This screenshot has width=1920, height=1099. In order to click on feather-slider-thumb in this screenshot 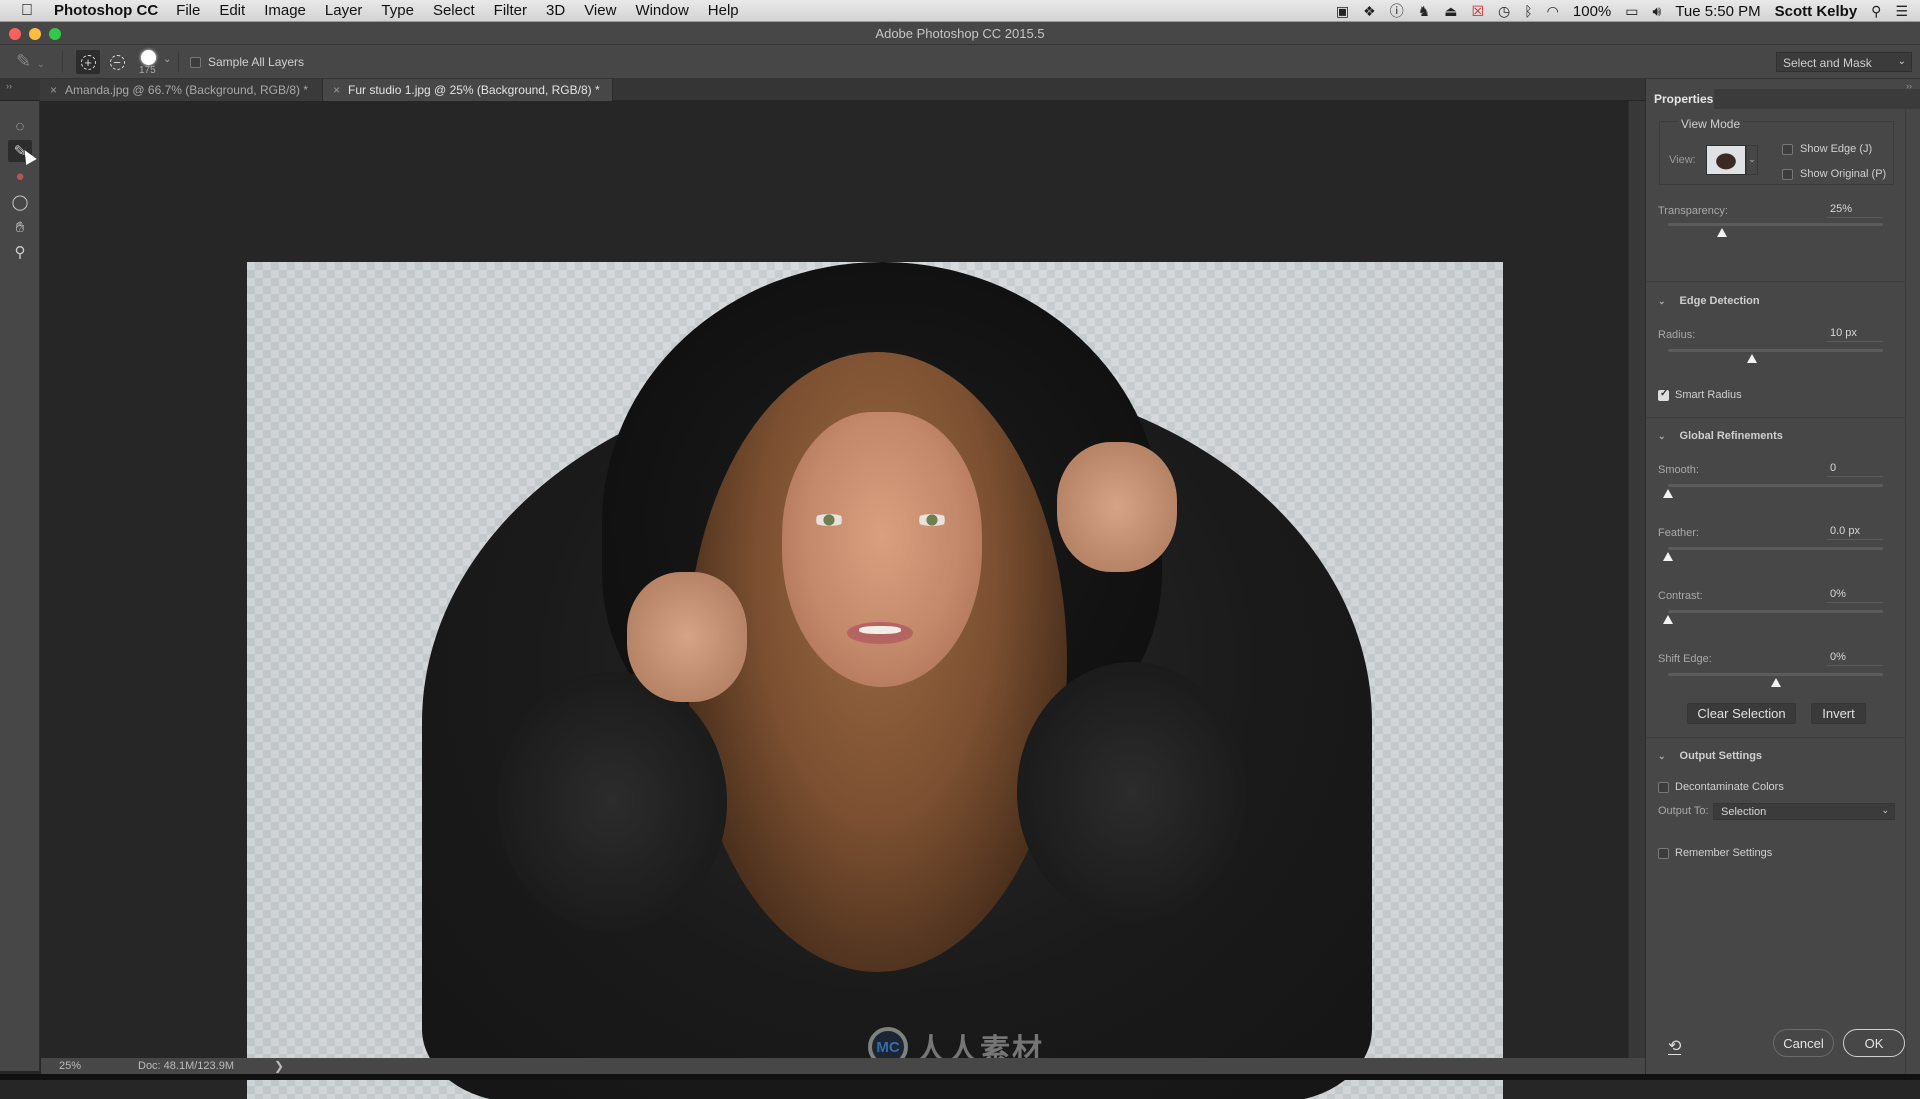, I will do `click(1668, 556)`.